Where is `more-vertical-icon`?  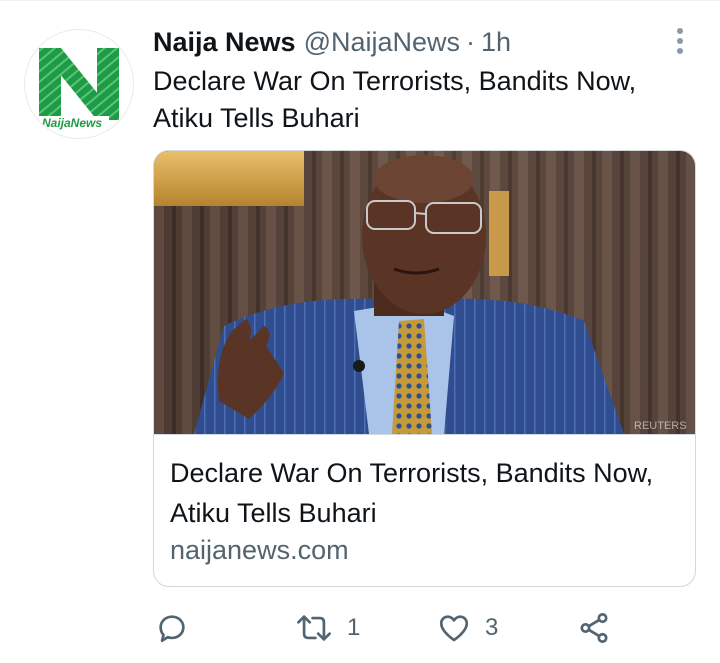 more-vertical-icon is located at coordinates (680, 41).